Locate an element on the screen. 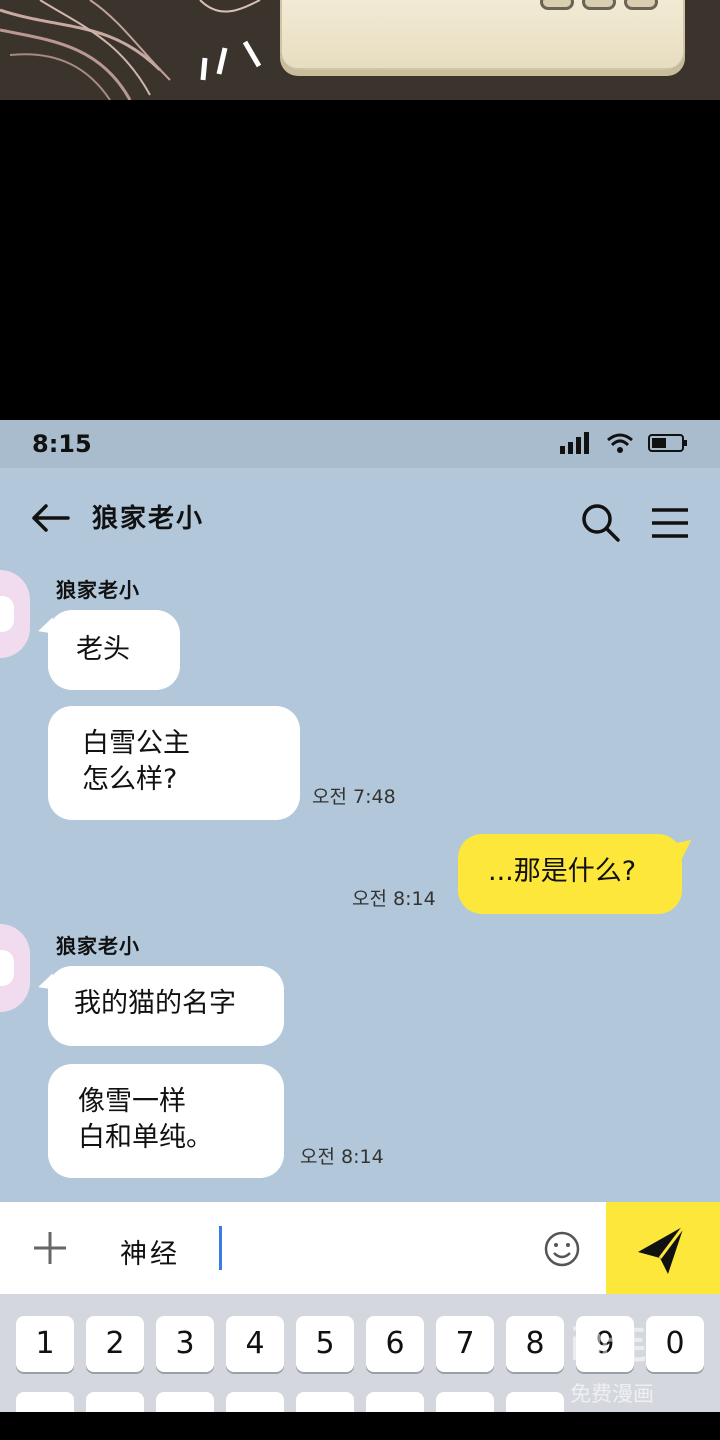 This screenshot has height=1440, width=720. back-arrow-icon is located at coordinates (50, 518).